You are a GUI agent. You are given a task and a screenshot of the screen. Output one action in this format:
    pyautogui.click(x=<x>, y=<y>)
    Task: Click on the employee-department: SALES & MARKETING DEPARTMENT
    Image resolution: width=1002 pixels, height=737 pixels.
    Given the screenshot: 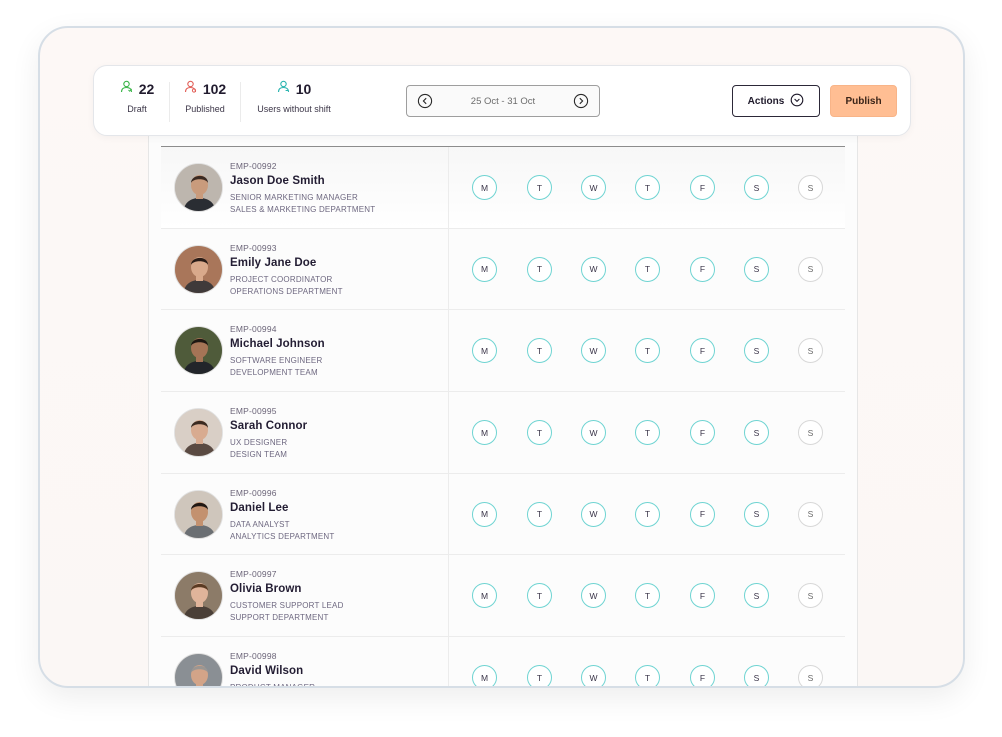 What is the action you would take?
    pyautogui.click(x=303, y=209)
    